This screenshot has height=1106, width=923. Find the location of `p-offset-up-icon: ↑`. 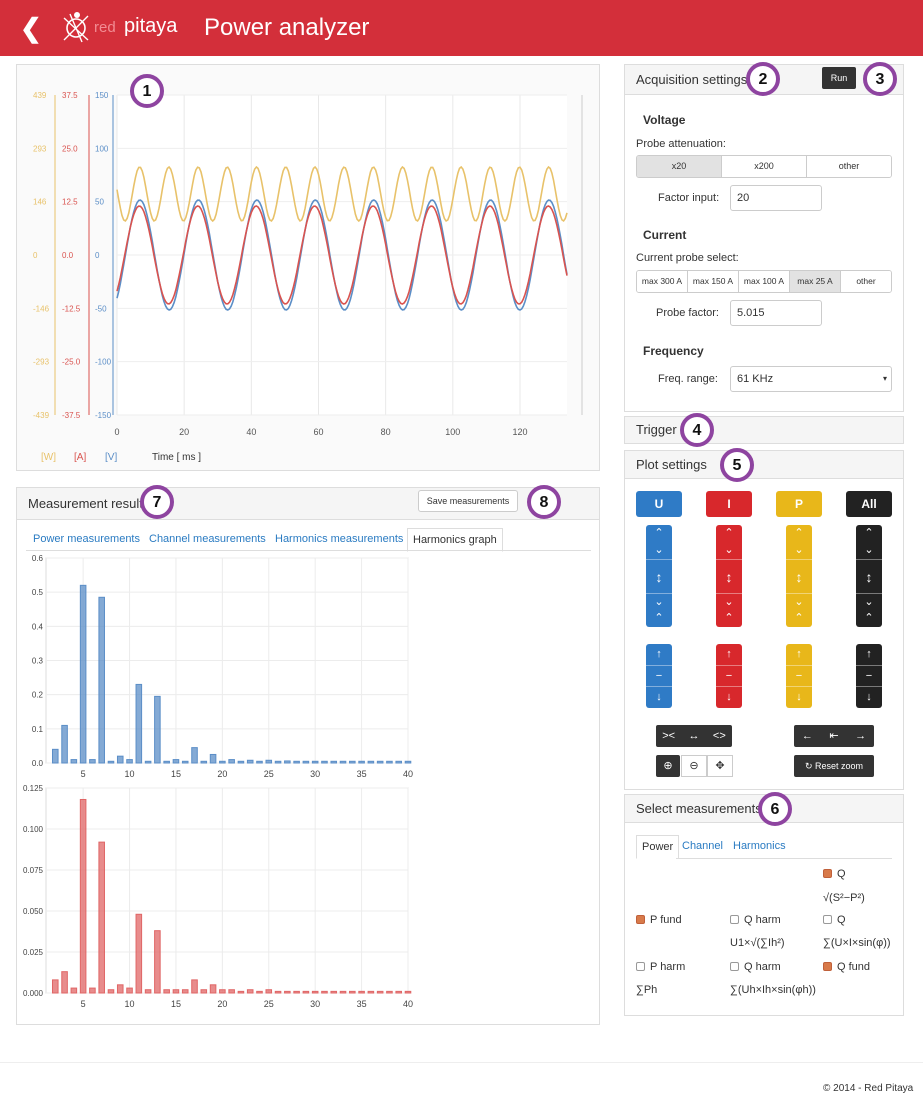

p-offset-up-icon: ↑ is located at coordinates (799, 654).